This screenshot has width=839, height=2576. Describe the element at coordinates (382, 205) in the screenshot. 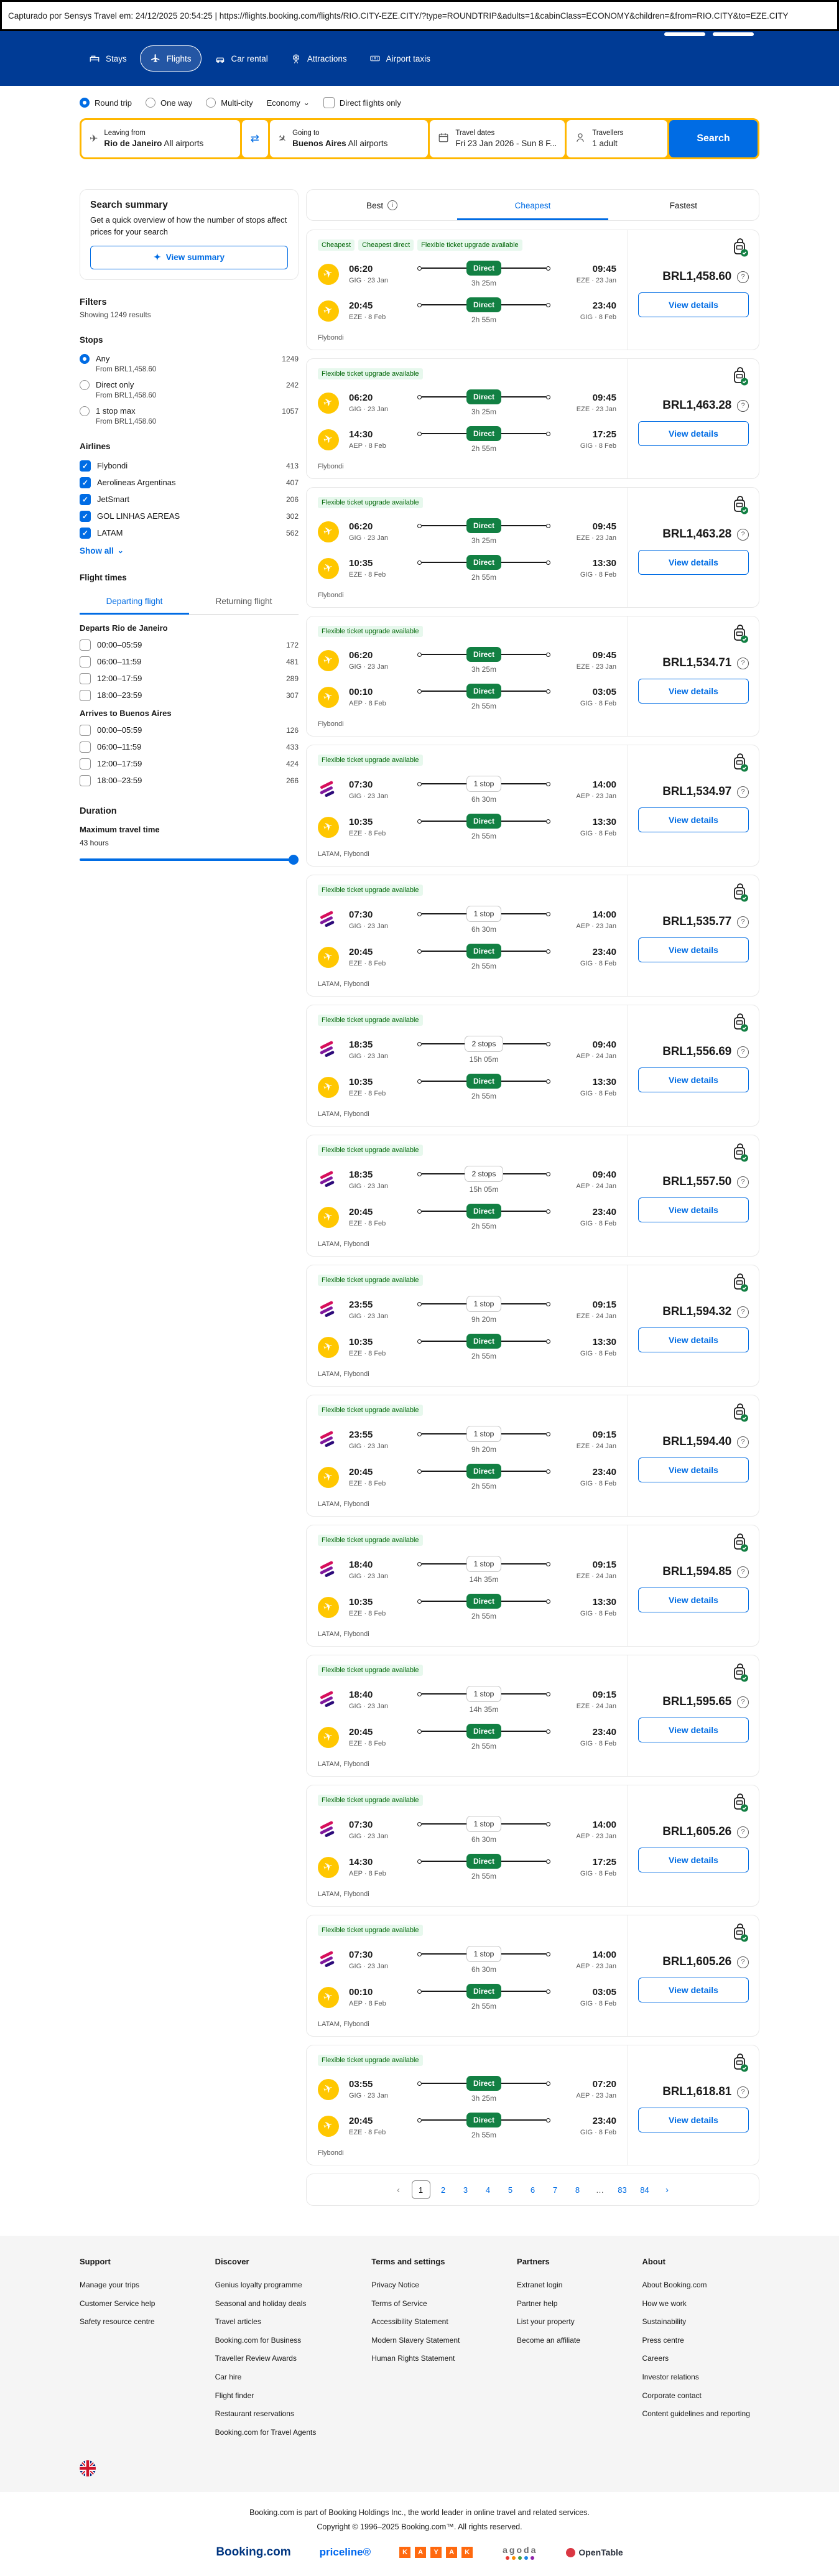

I see `sort-tab-best: Best i` at that location.